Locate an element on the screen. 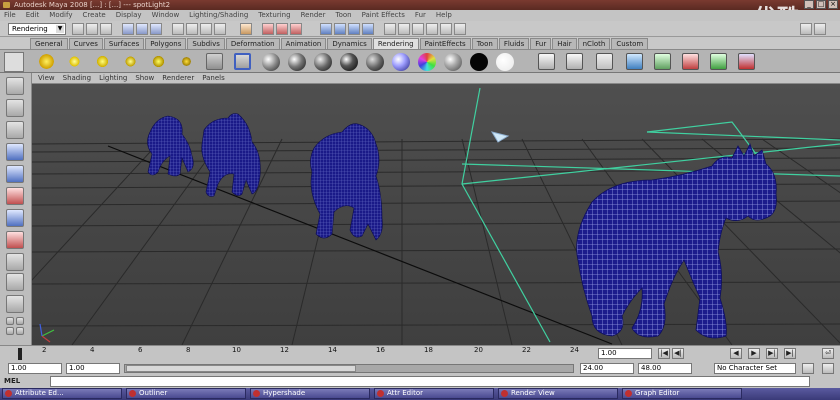 Image resolution: width=840 pixels, height=400 pixels. hypershade-icon is located at coordinates (604, 61).